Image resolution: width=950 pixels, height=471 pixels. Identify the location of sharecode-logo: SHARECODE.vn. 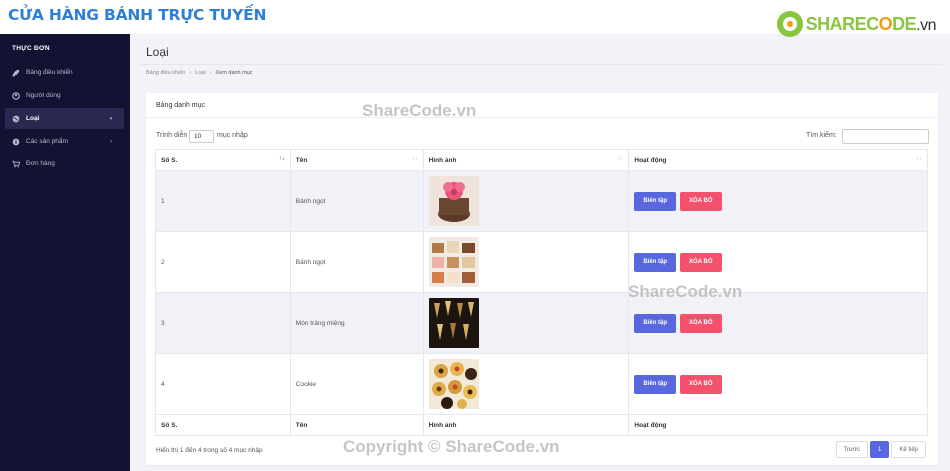
(856, 24).